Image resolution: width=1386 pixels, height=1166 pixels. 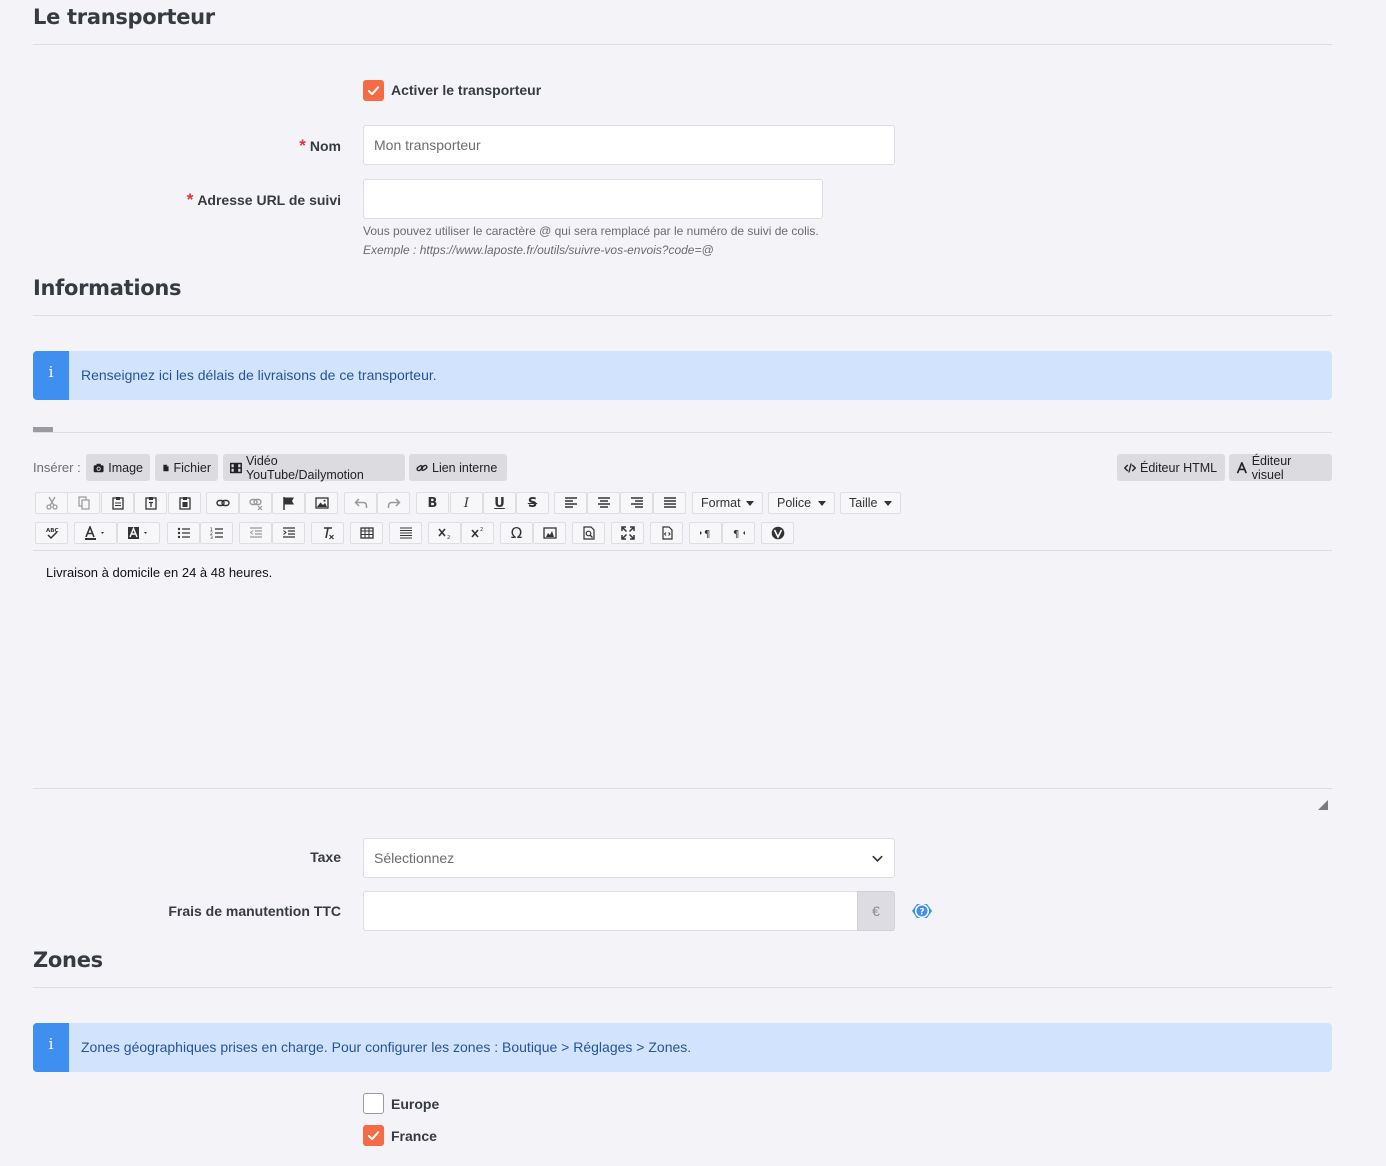 What do you see at coordinates (51, 533) in the screenshot?
I see `spellcheck-icon: ABC` at bounding box center [51, 533].